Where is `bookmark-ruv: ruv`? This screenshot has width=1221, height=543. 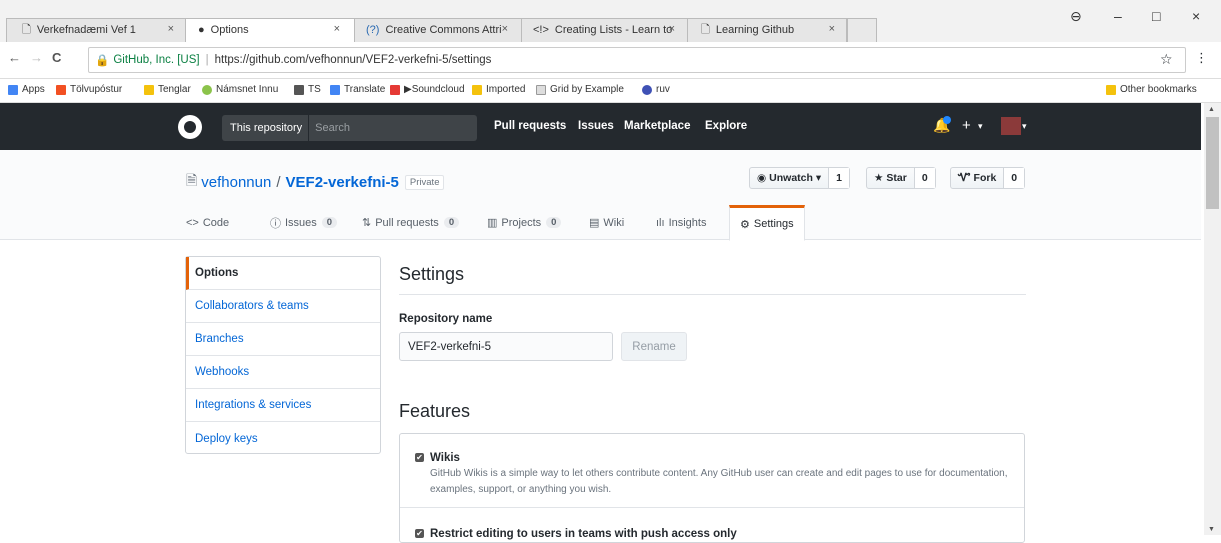
bookmark-ruv: ruv is located at coordinates (656, 89).